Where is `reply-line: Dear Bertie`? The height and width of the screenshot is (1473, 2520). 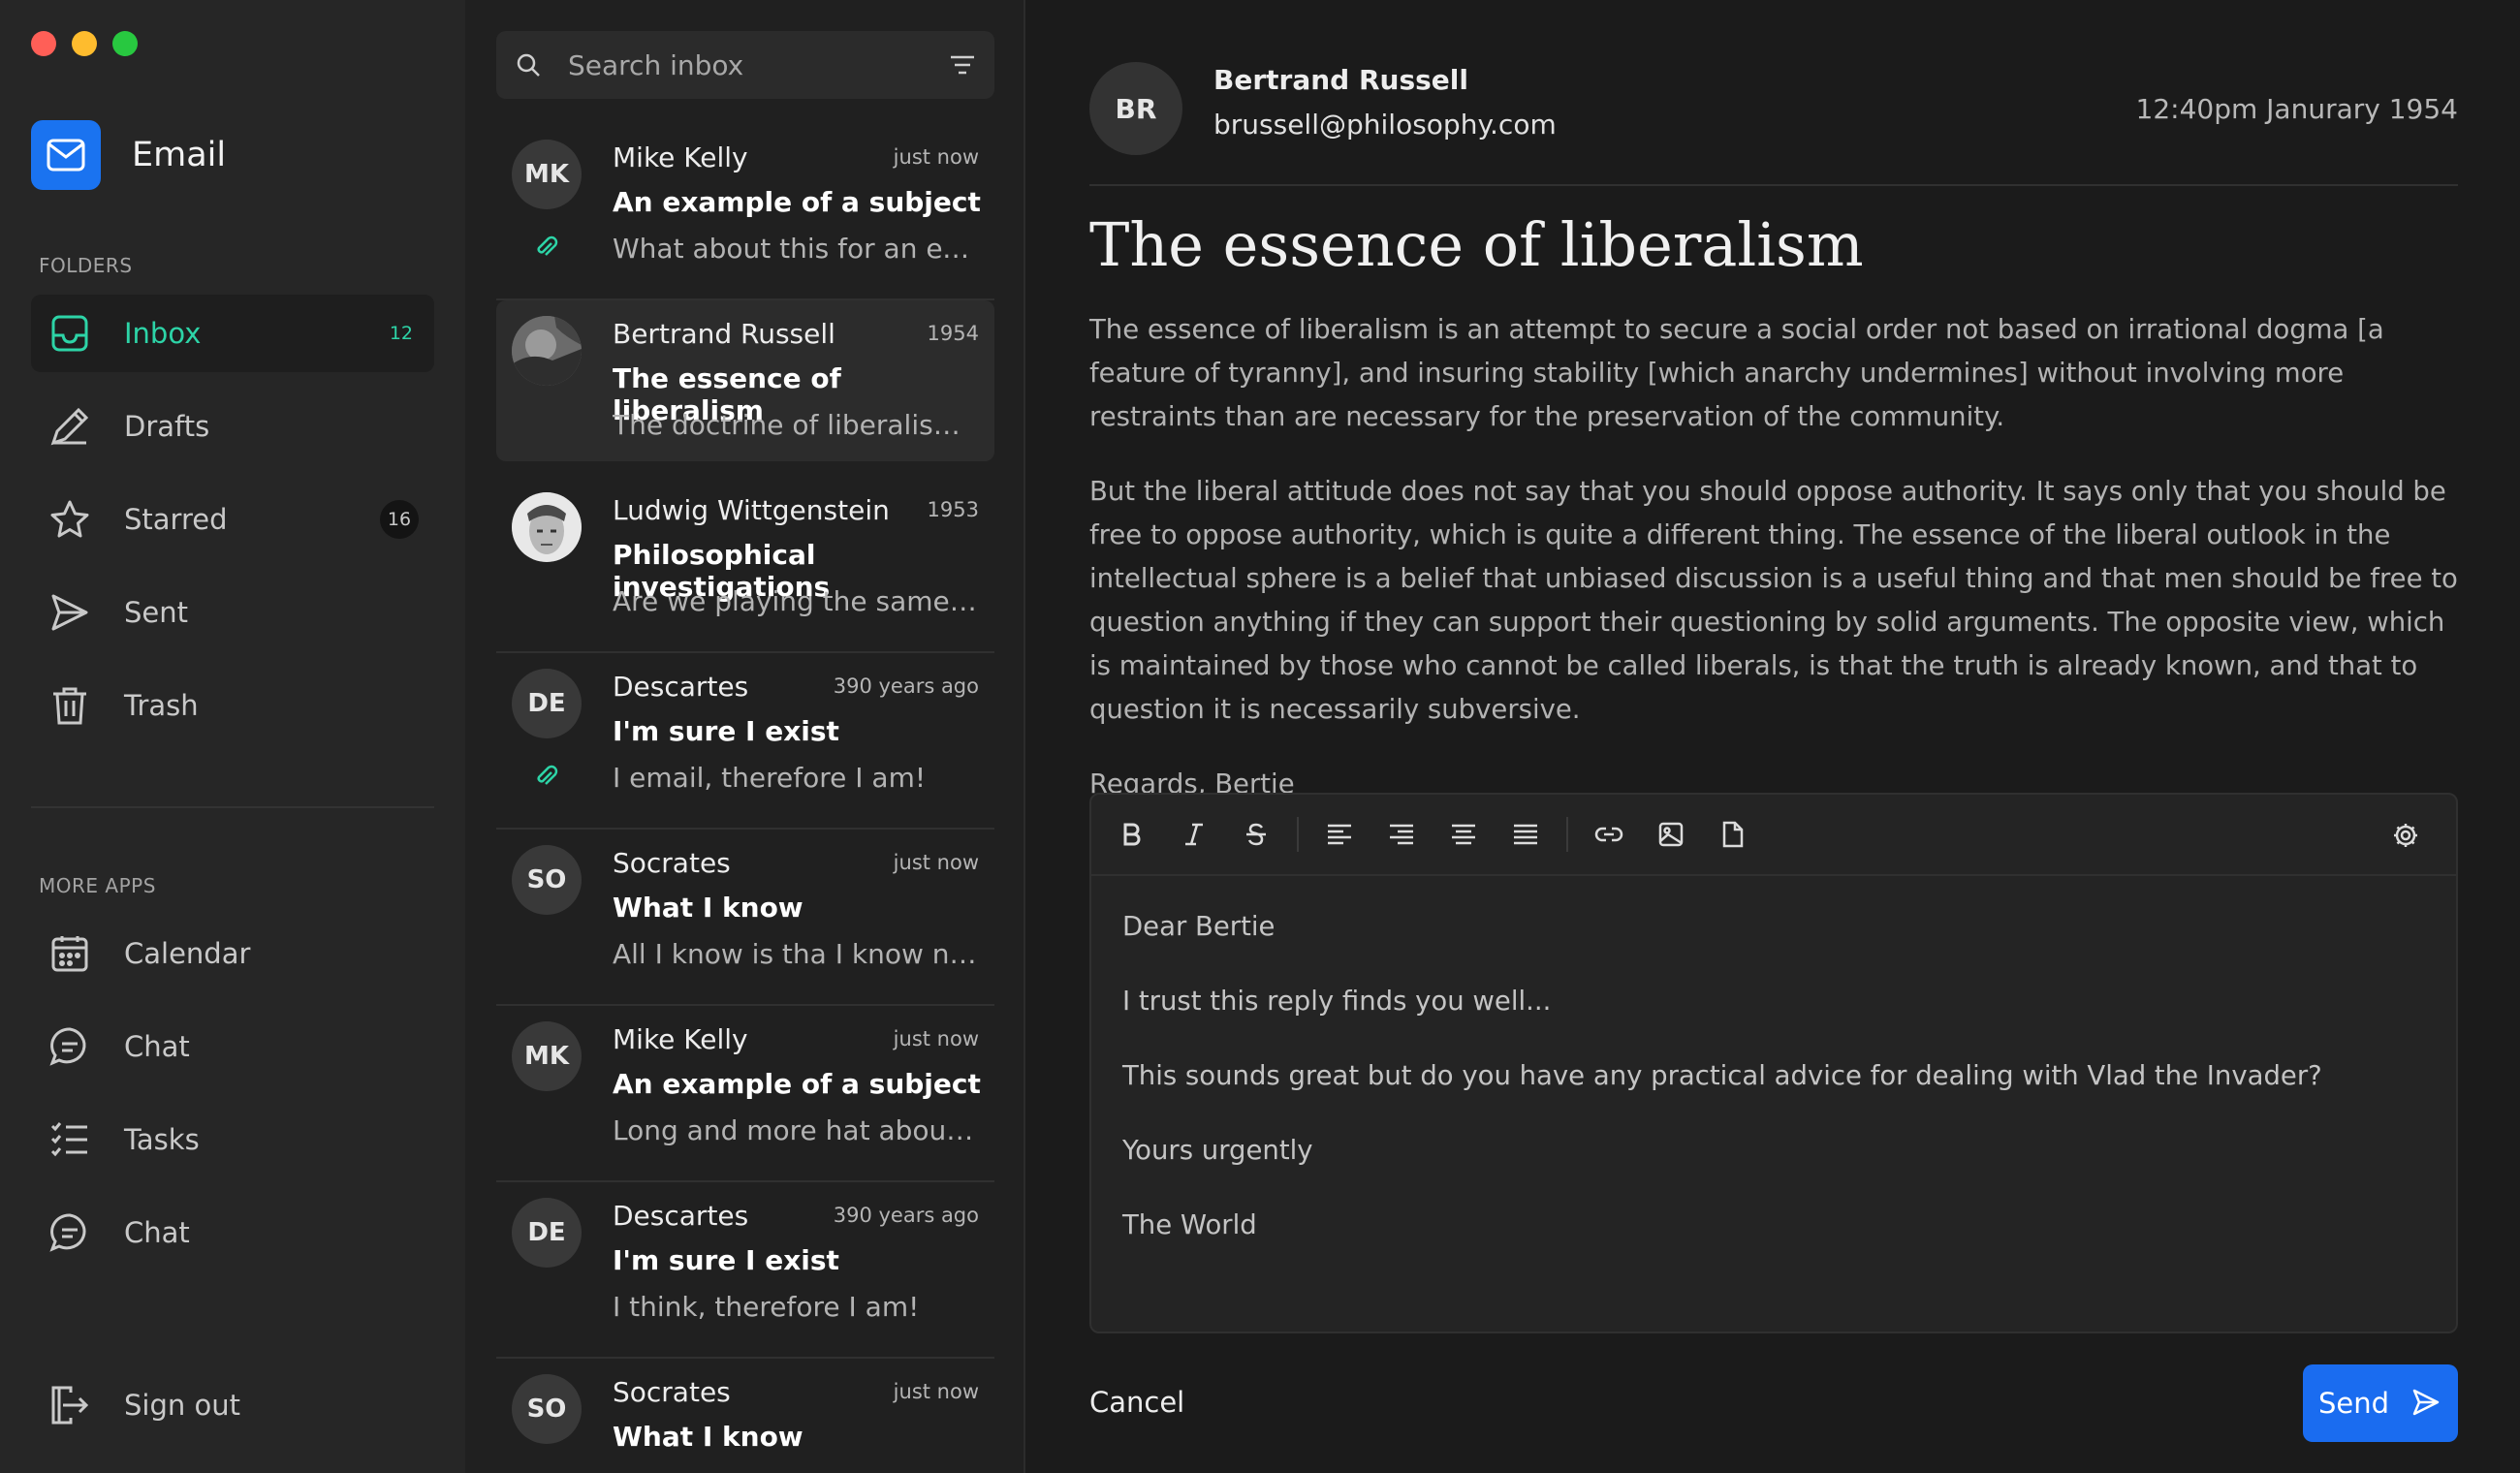
reply-line: Dear Bertie is located at coordinates (1199, 926).